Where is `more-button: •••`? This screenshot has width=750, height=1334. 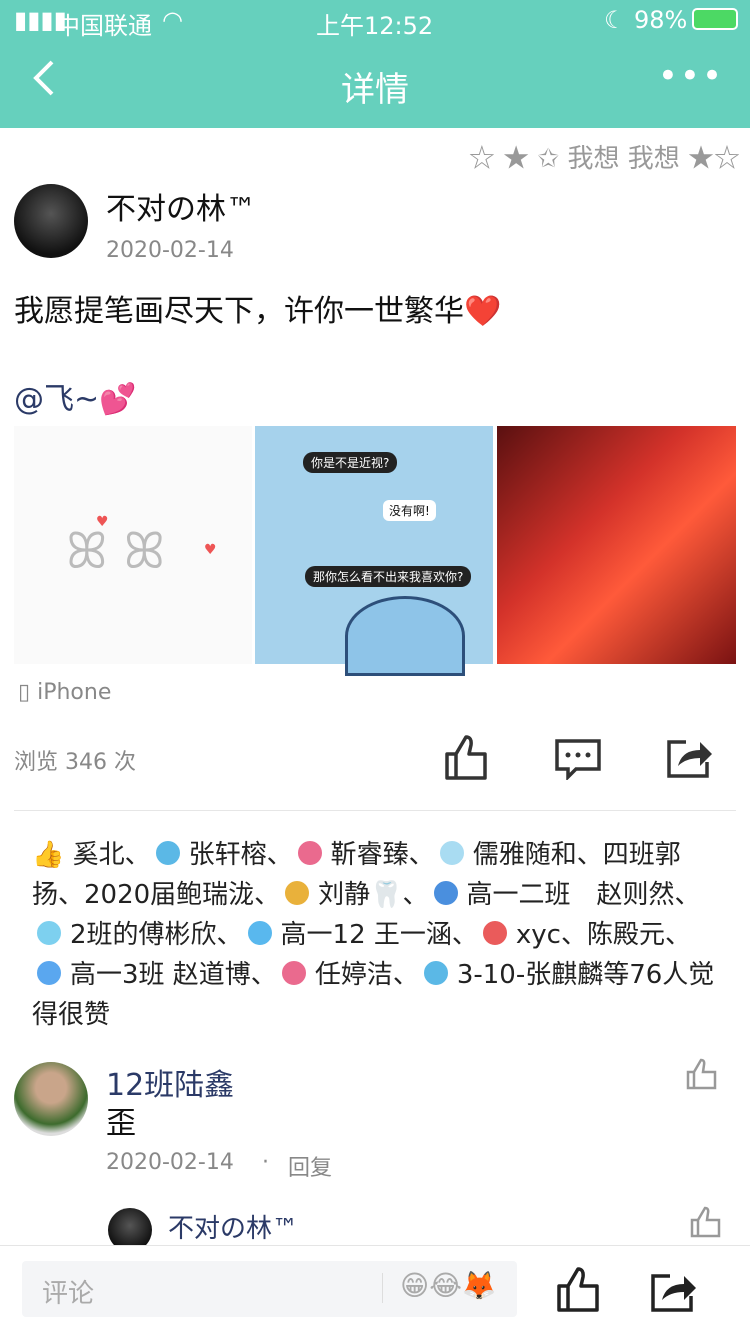 more-button: ••• is located at coordinates (691, 76).